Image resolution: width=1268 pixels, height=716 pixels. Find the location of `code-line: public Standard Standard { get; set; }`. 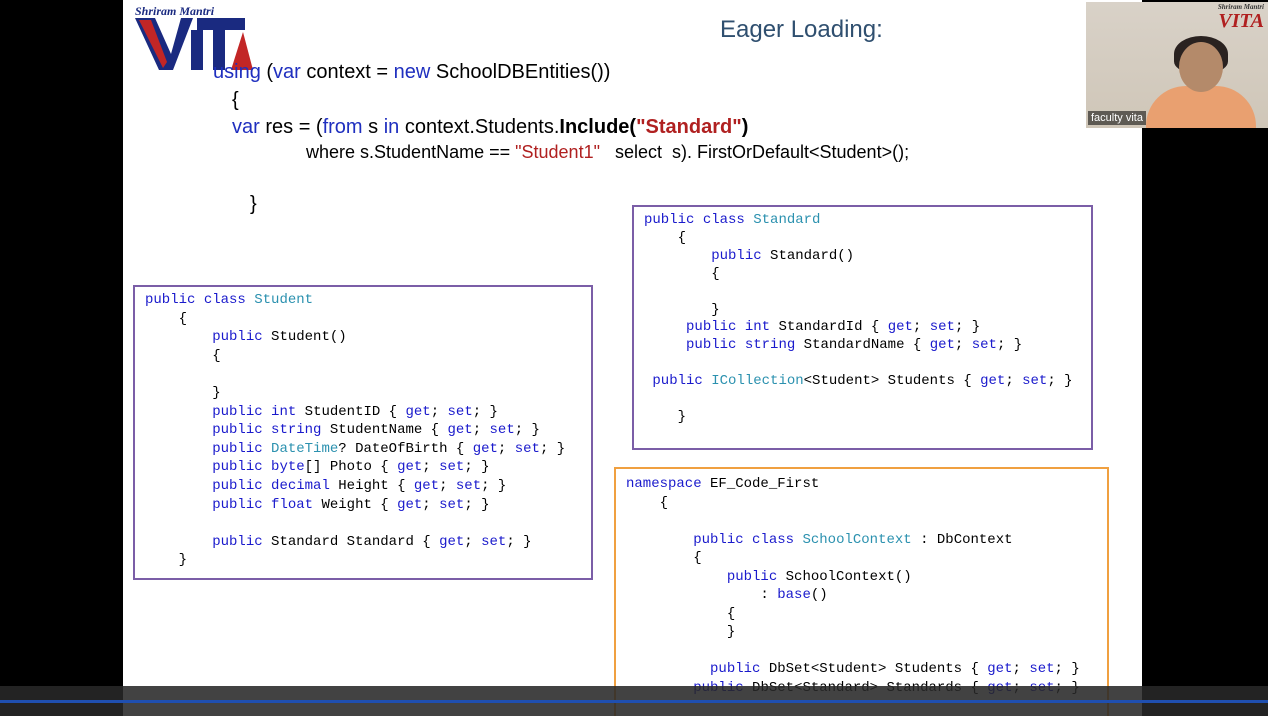

code-line: public Standard Standard { get; set; } is located at coordinates (372, 541).